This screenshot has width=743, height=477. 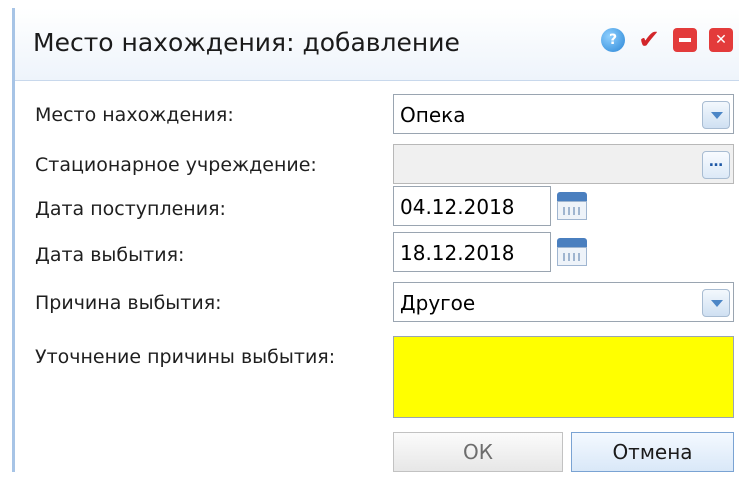 What do you see at coordinates (478, 452) in the screenshot?
I see `ok-button: ОК` at bounding box center [478, 452].